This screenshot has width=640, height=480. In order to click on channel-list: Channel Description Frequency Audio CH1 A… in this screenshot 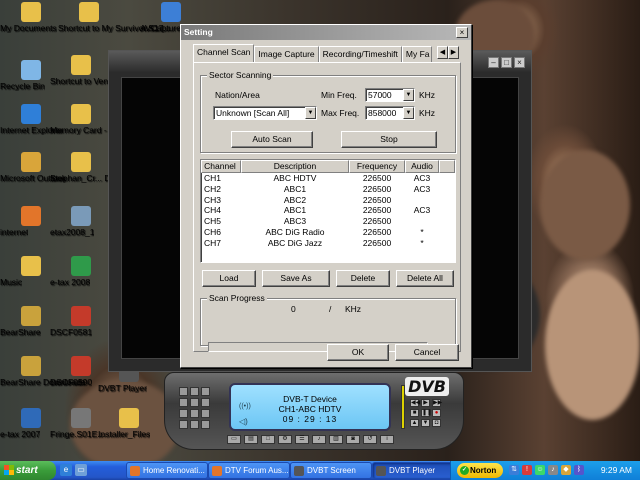, I will do `click(328, 211)`.